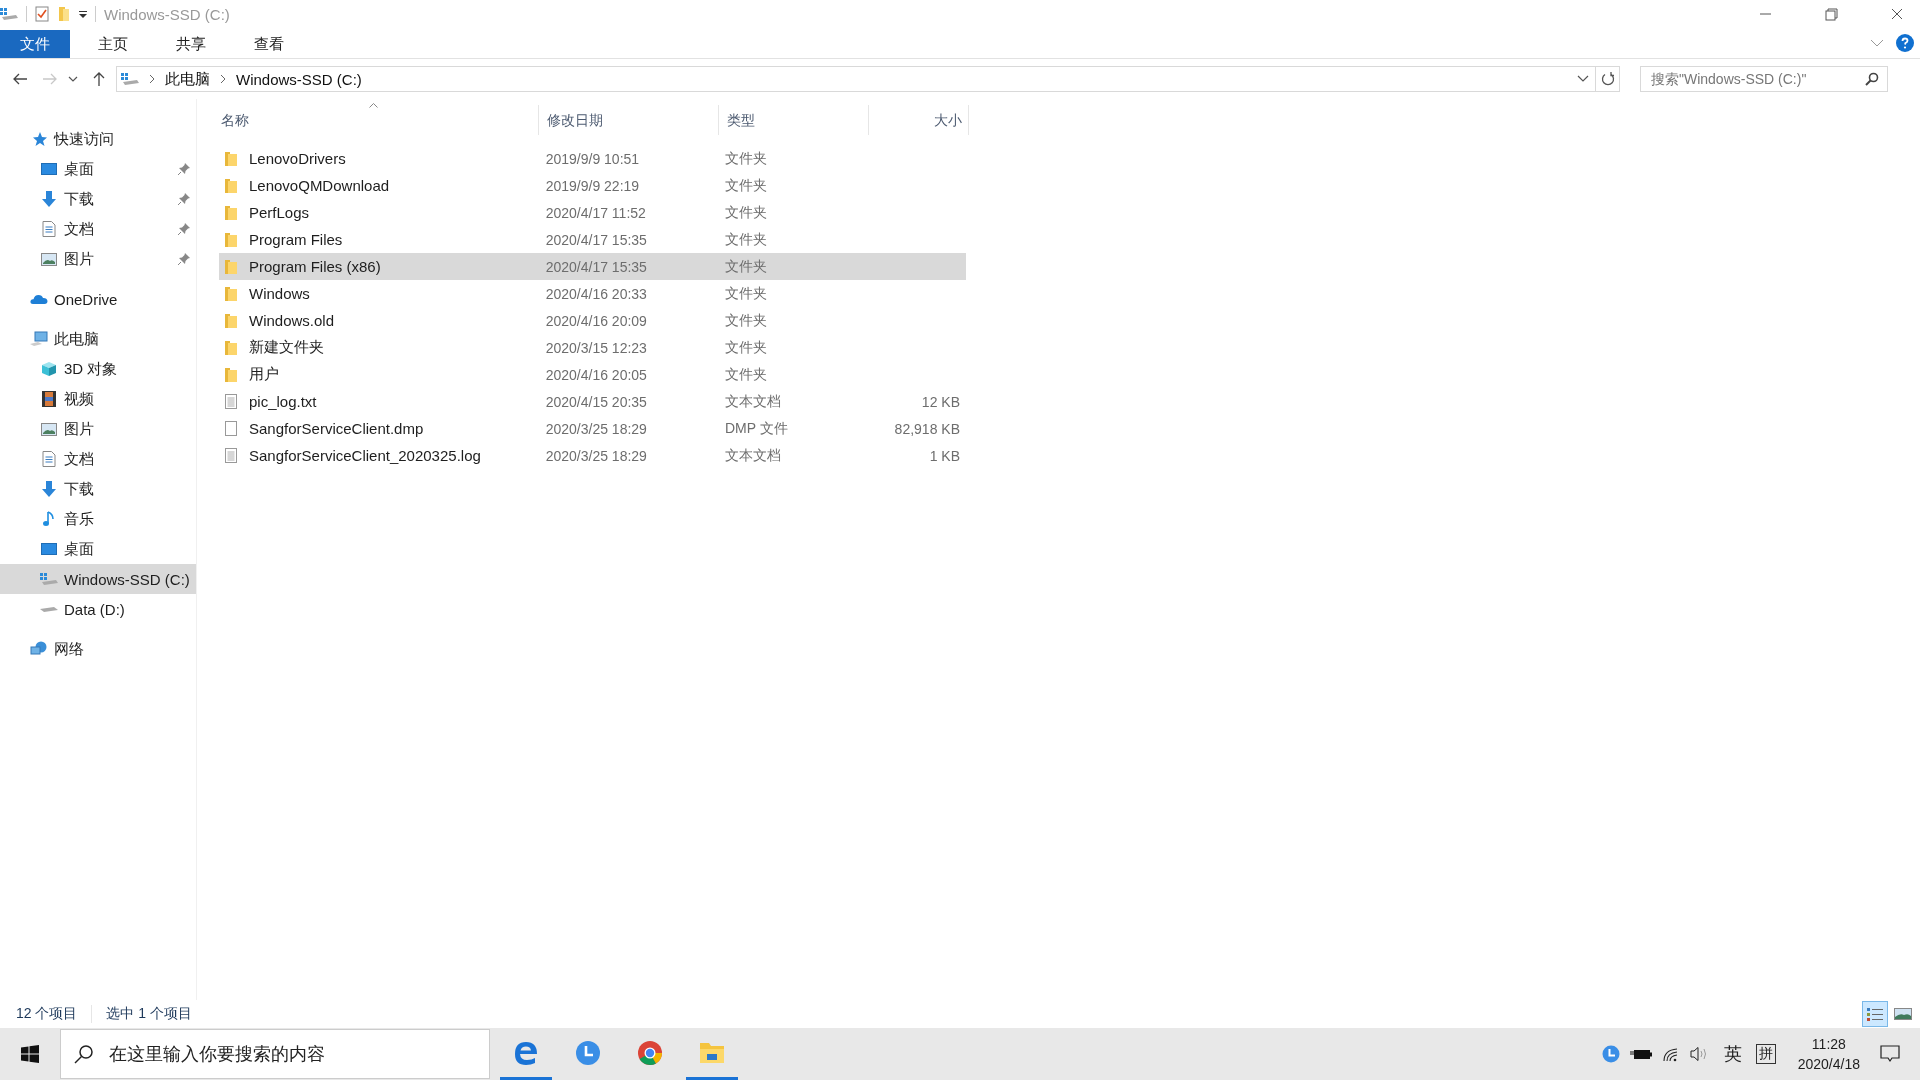 This screenshot has height=1080, width=1920. What do you see at coordinates (20, 79) in the screenshot?
I see `back-arrow-icon` at bounding box center [20, 79].